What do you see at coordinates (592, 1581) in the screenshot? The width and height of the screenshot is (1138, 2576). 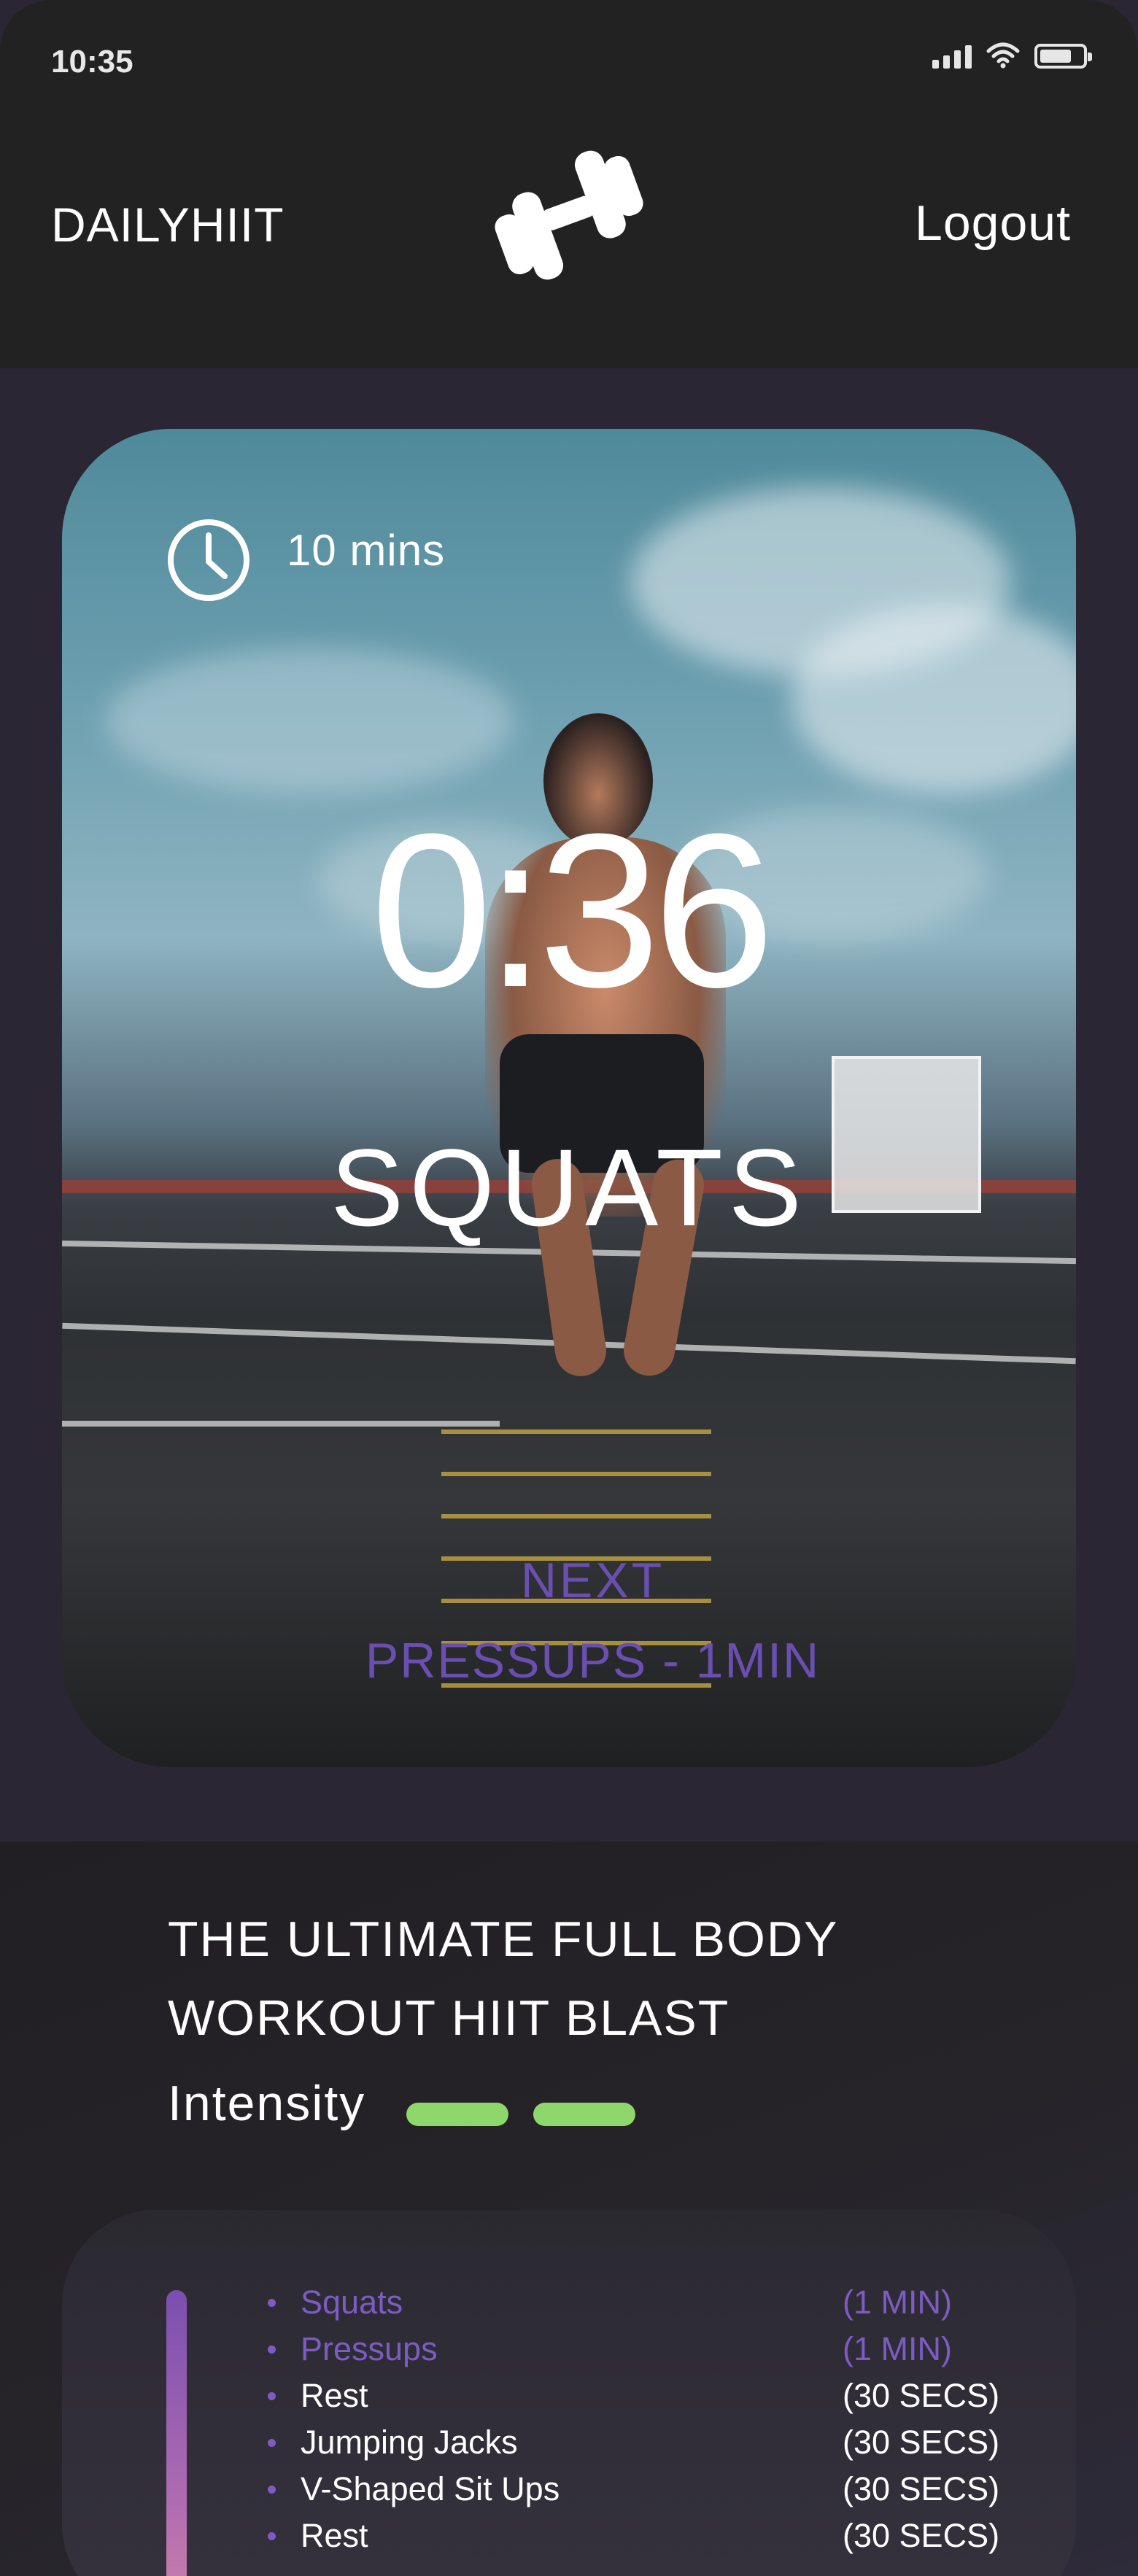 I see `next-label: NEXT` at bounding box center [592, 1581].